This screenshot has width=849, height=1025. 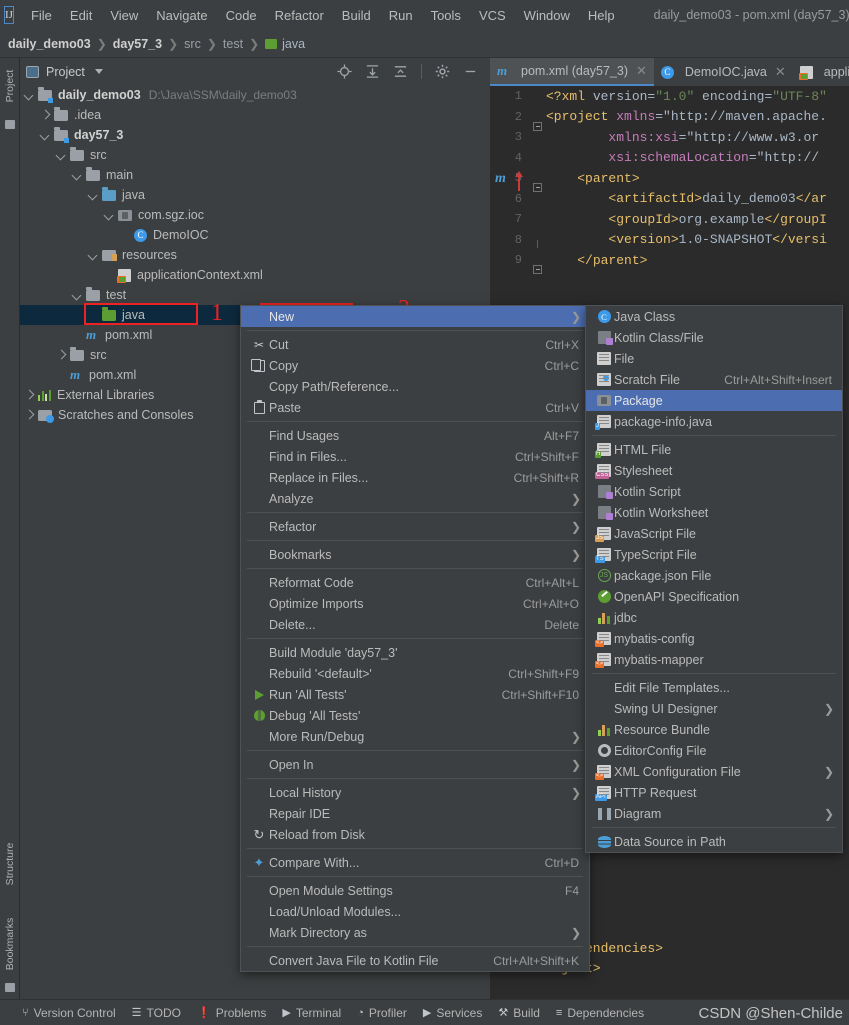 I want to click on menu-item-delete: Delete... Delete, so click(x=415, y=624).